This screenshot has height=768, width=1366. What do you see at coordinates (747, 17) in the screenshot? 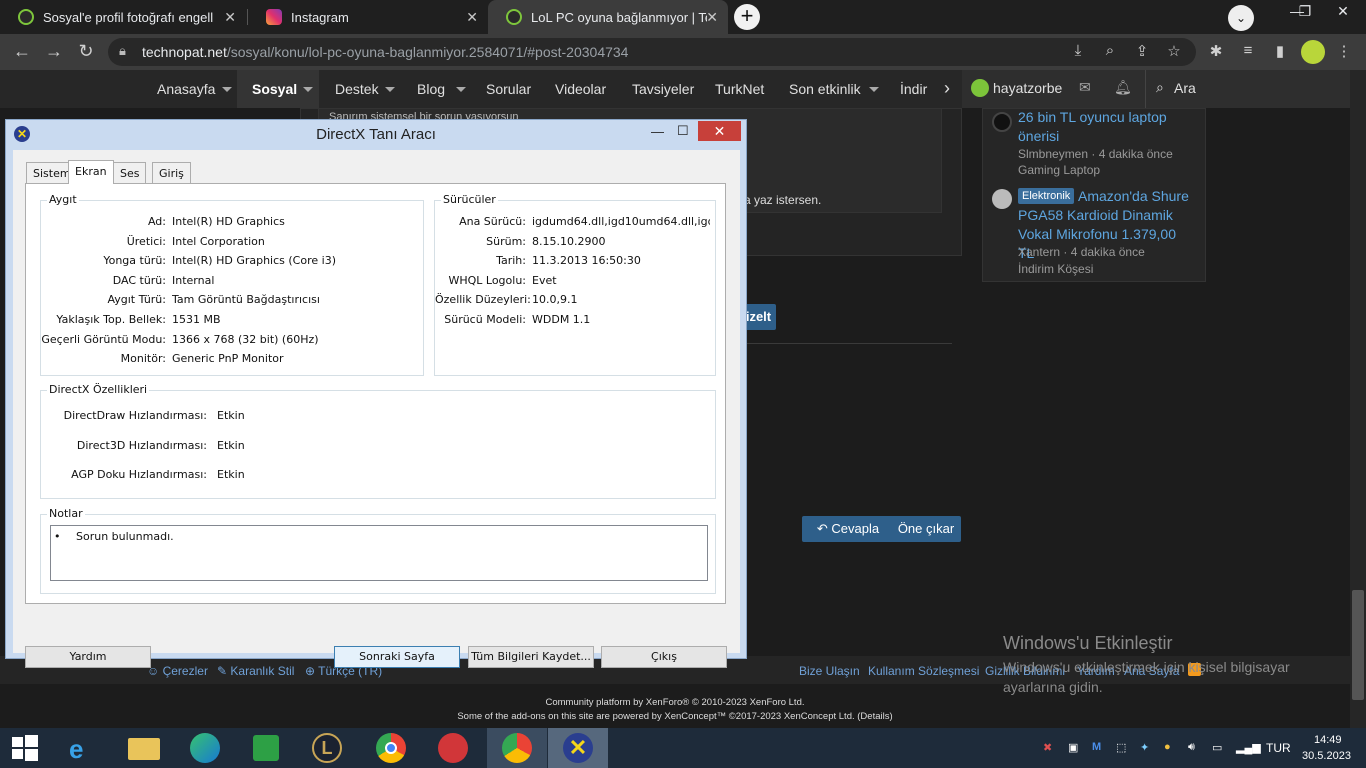
I see `new-tab-button: +` at bounding box center [747, 17].